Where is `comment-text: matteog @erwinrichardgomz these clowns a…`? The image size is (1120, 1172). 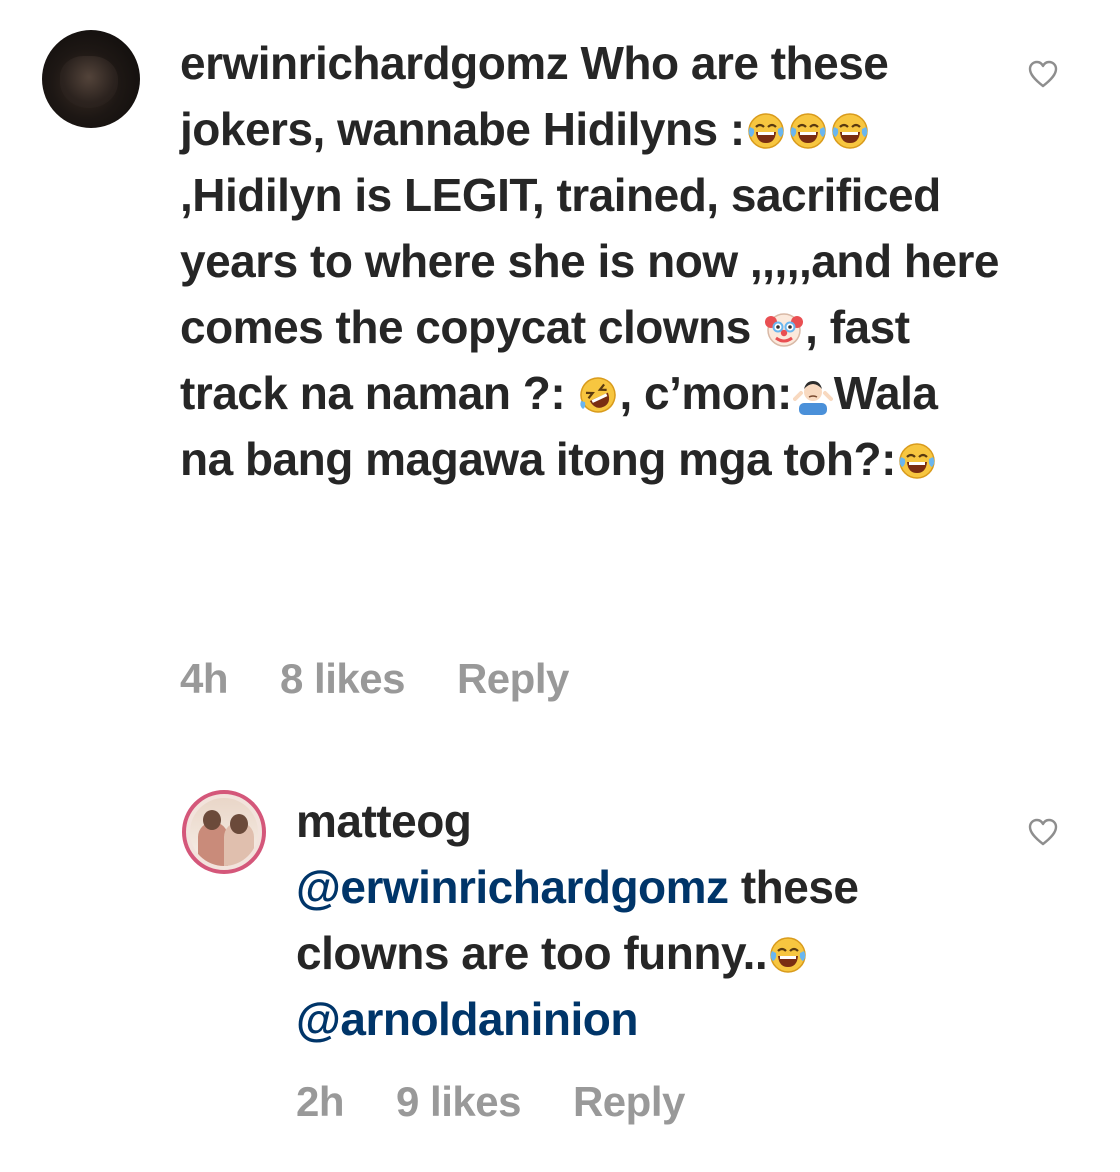 comment-text: matteog @erwinrichardgomz these clowns a… is located at coordinates (646, 920).